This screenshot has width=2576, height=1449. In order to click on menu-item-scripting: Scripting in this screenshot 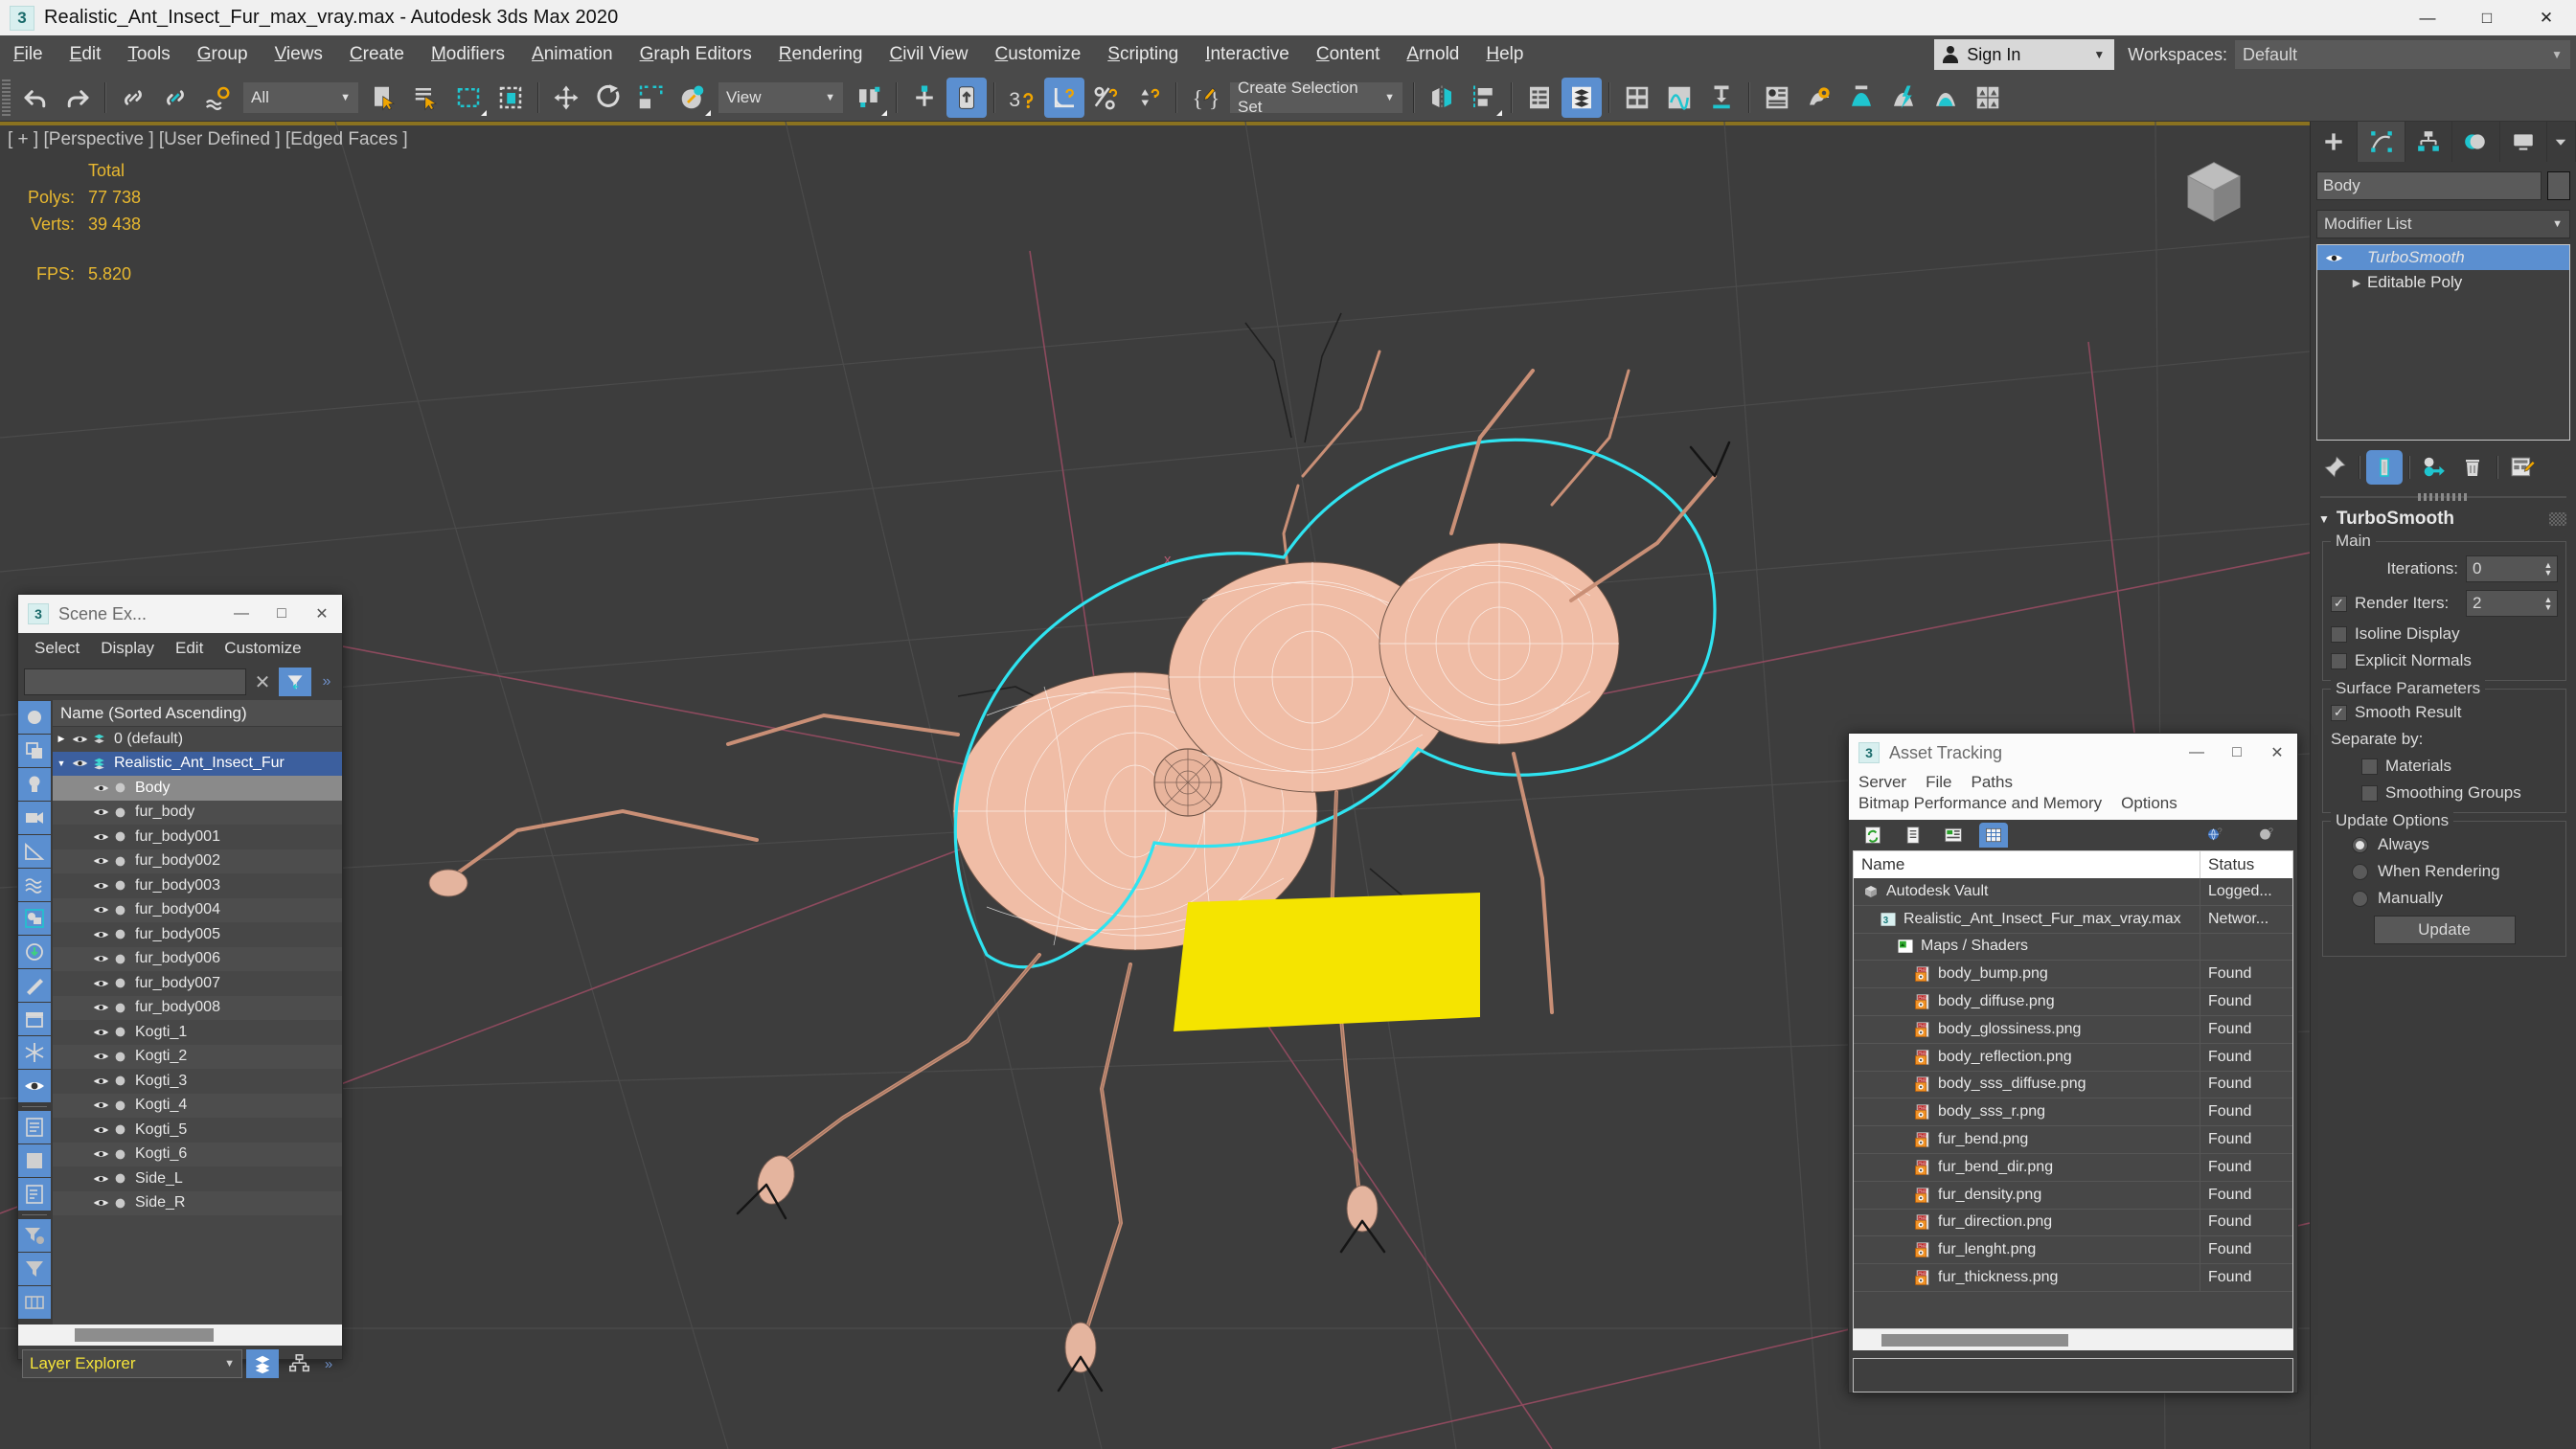, I will do `click(1143, 54)`.